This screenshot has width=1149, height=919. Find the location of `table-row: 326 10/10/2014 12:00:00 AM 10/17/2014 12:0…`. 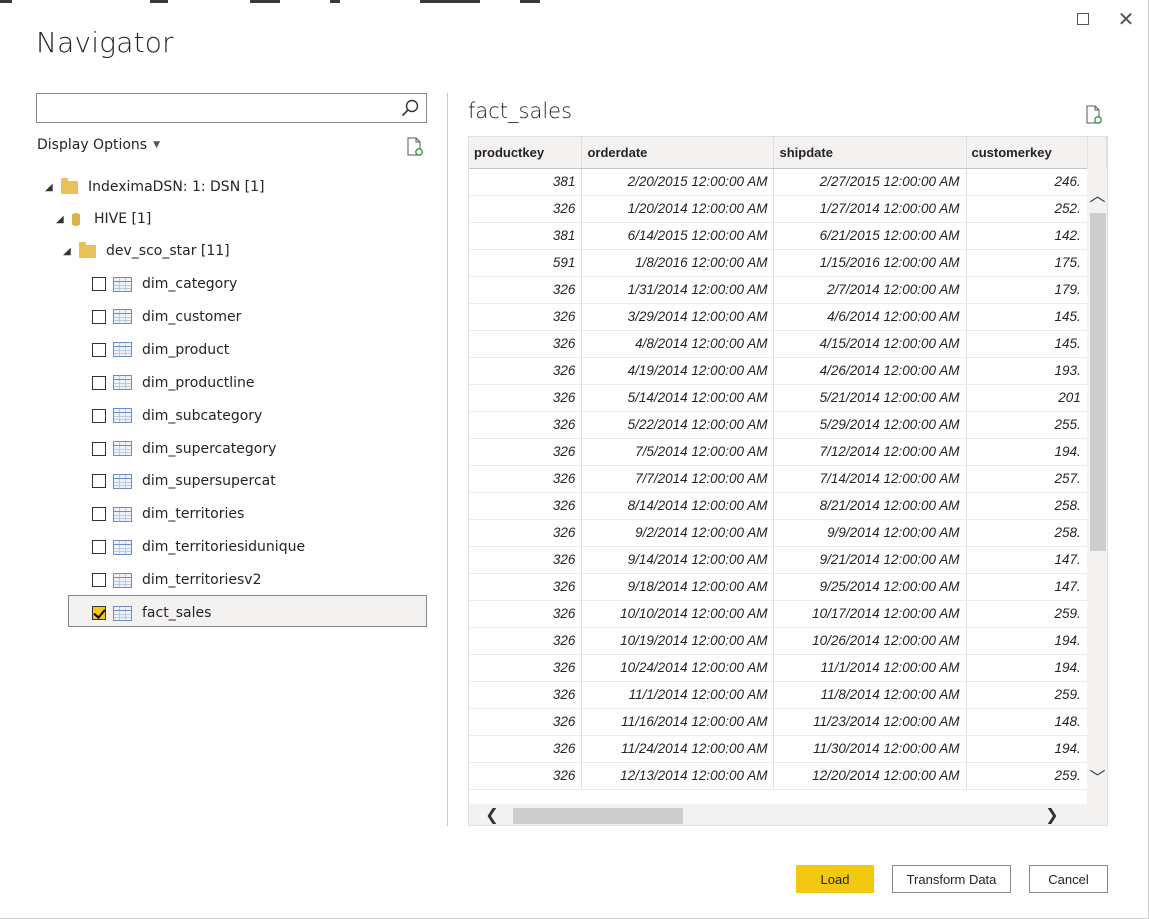

table-row: 326 10/10/2014 12:00:00 AM 10/17/2014 12:0… is located at coordinates (788, 614).